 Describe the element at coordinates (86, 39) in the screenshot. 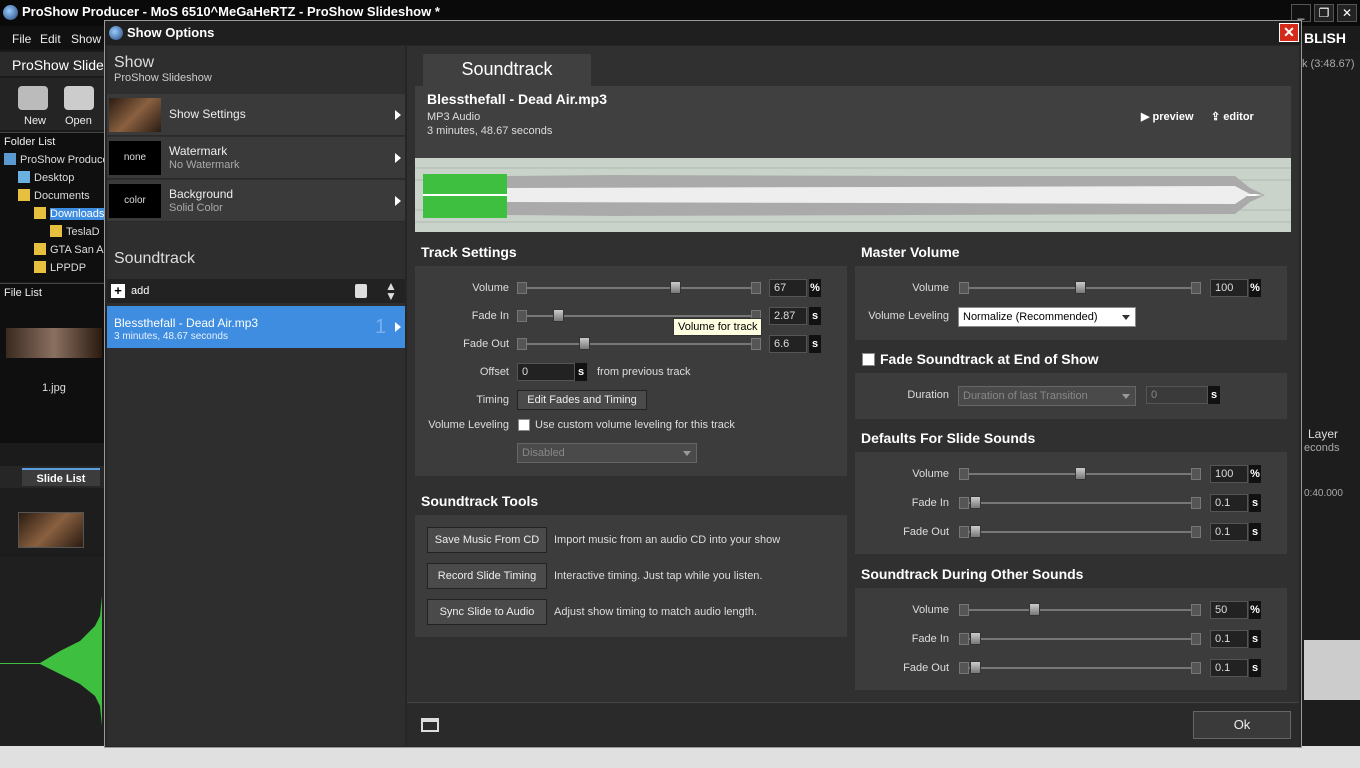

I see `menu-show: Show` at that location.